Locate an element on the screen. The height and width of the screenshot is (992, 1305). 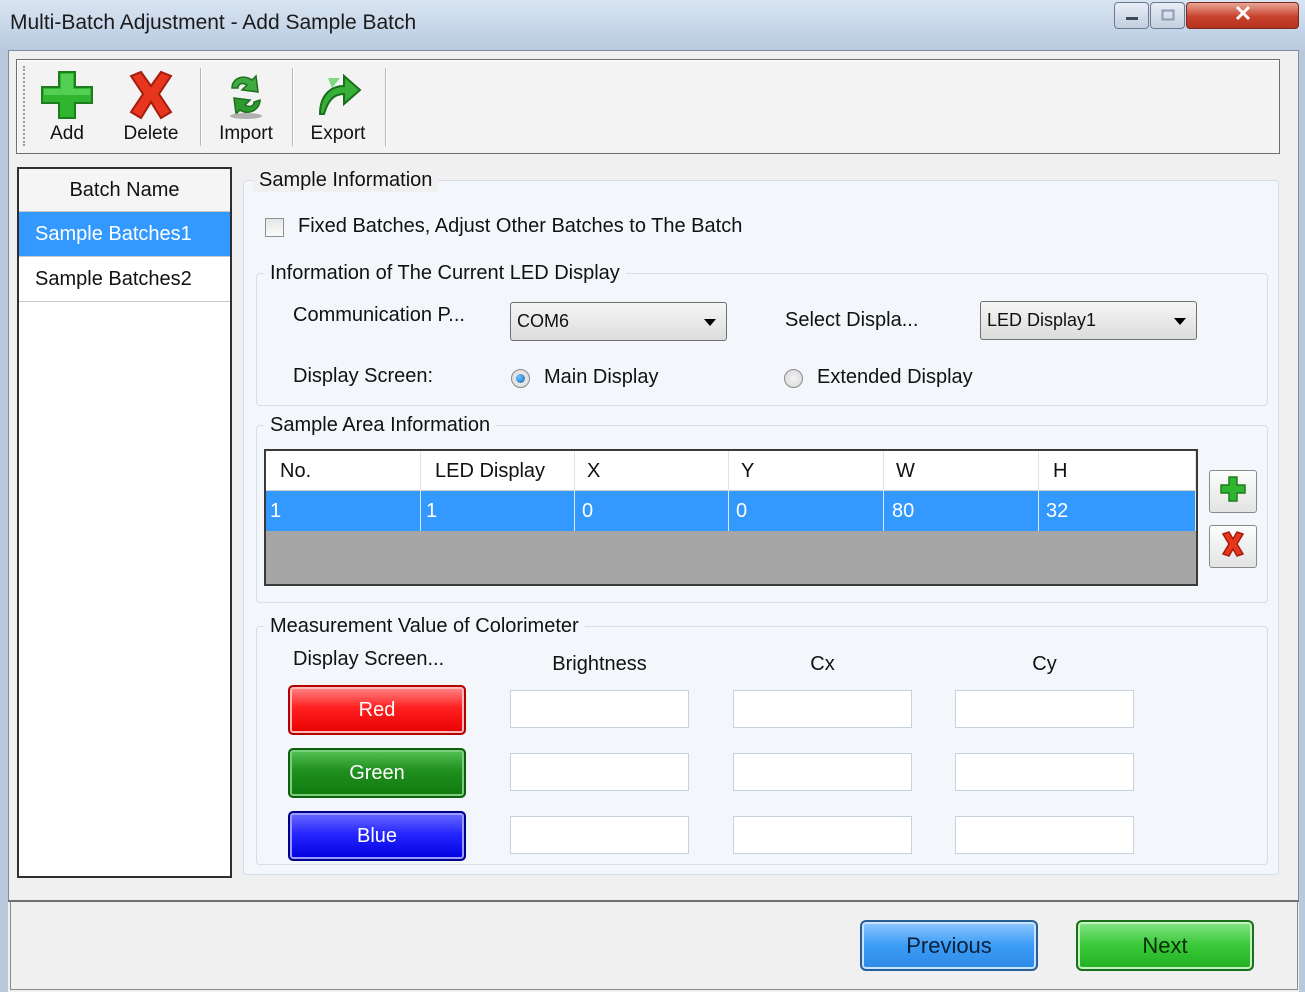
table-cell: 80 is located at coordinates (961, 511).